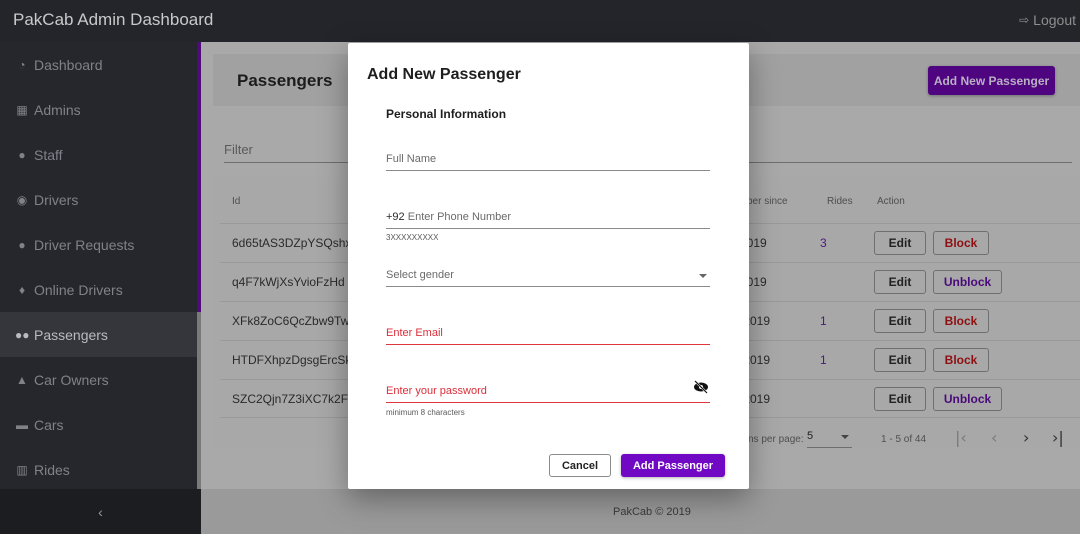  I want to click on column-header-action: Action, so click(891, 201).